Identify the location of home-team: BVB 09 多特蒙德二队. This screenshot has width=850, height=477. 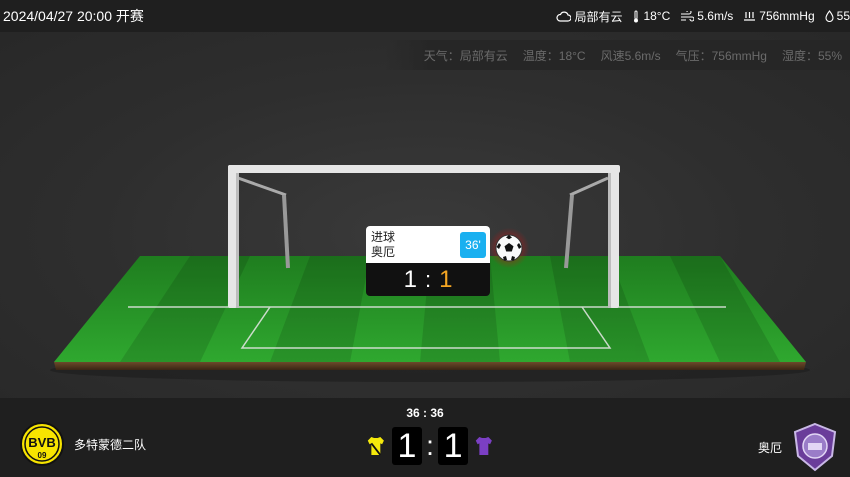
(83, 444).